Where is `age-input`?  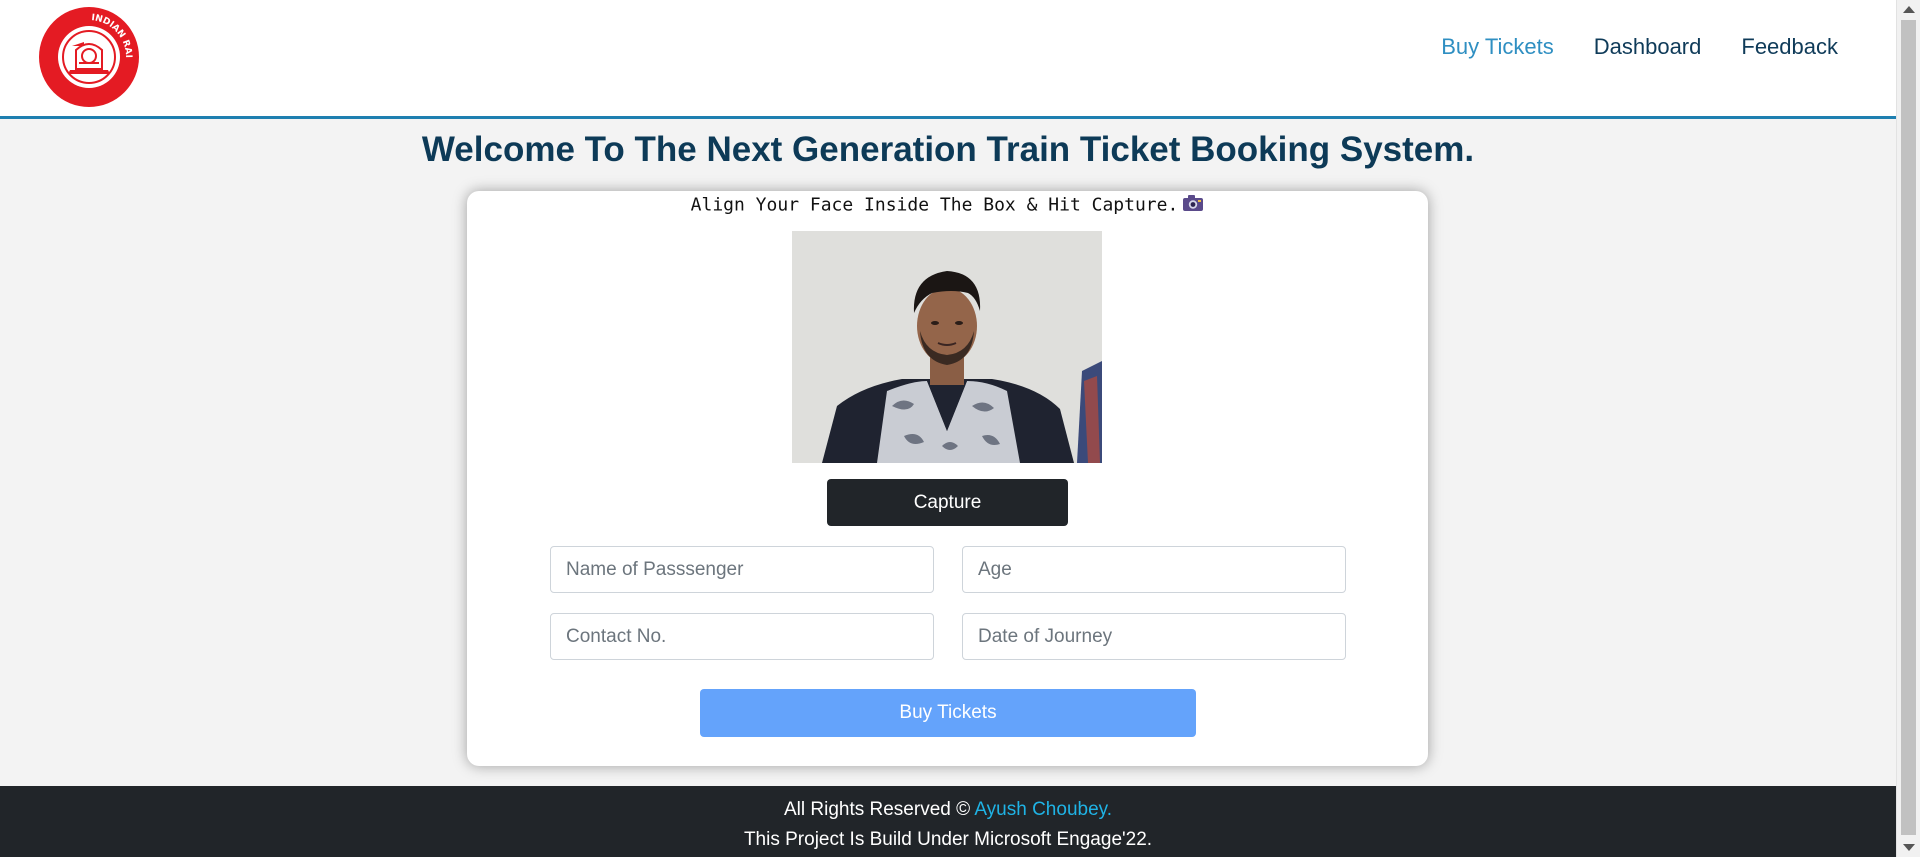
age-input is located at coordinates (1154, 569).